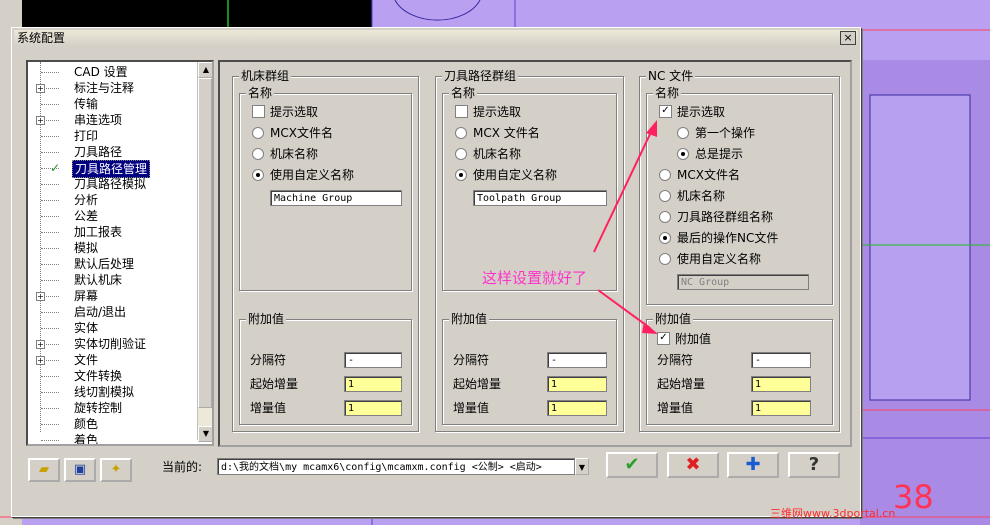 Image resolution: width=990 pixels, height=525 pixels. What do you see at coordinates (718, 238) in the screenshot?
I see `nc-opt-last-op: 最后的操作NC文件` at bounding box center [718, 238].